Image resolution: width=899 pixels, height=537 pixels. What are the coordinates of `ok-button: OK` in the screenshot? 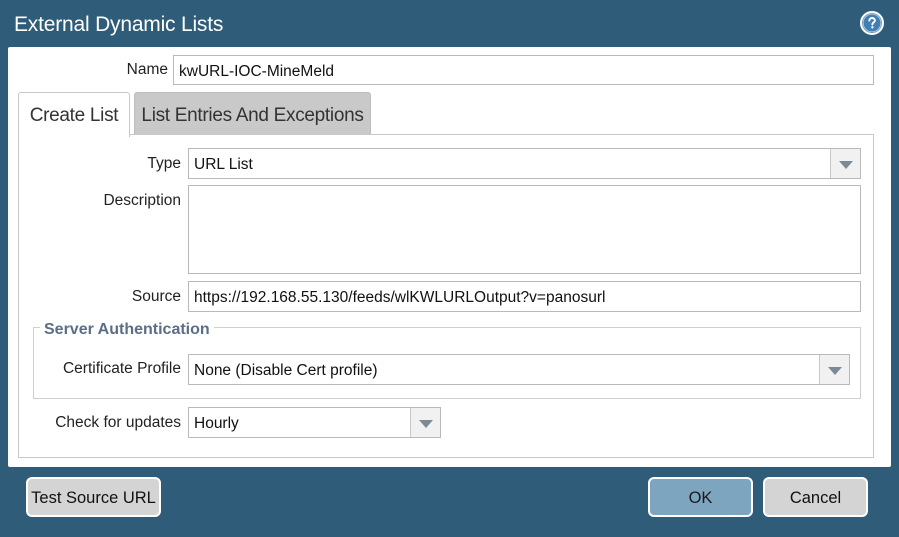 It's located at (700, 497).